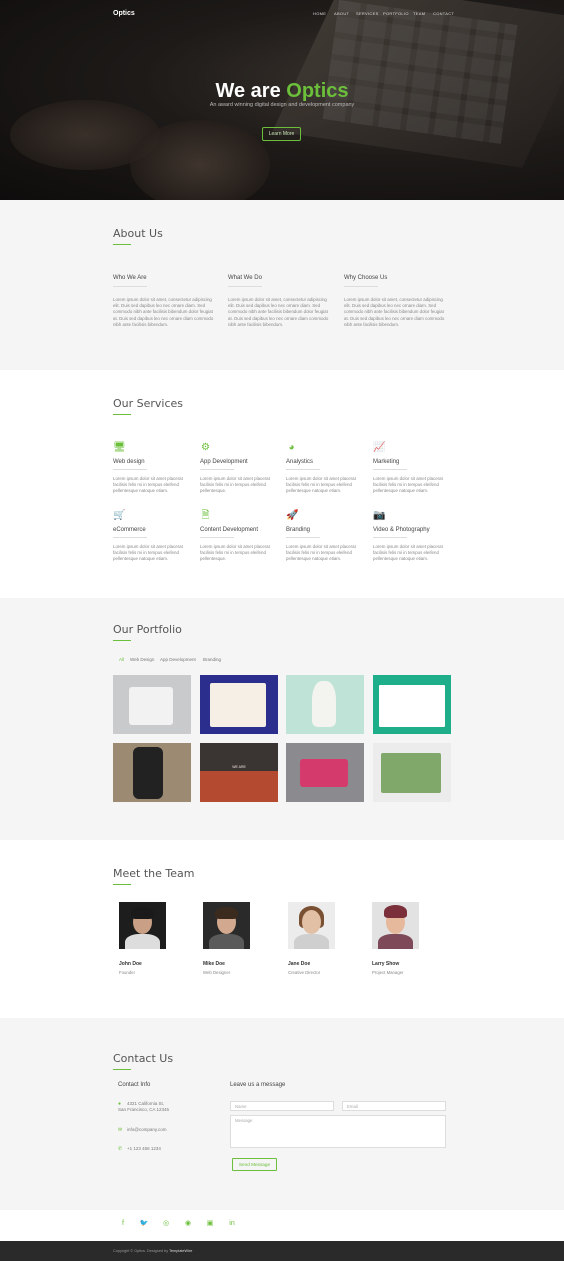 Image resolution: width=564 pixels, height=1261 pixels. I want to click on about-col-heading: What We Do, so click(245, 278).